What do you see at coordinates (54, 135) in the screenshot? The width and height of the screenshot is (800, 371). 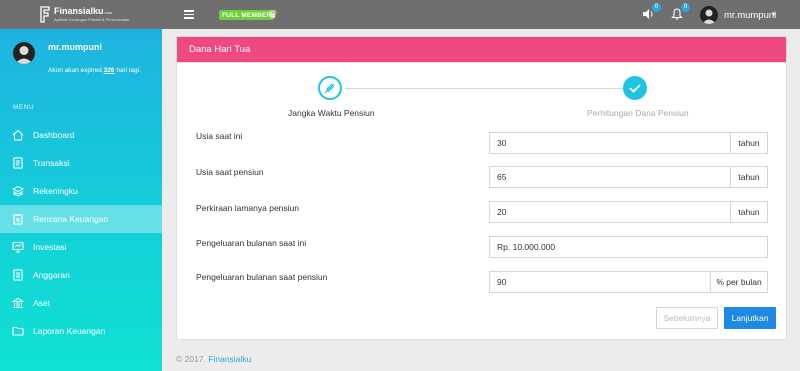 I see `sidebar-item-label: Dashboard` at bounding box center [54, 135].